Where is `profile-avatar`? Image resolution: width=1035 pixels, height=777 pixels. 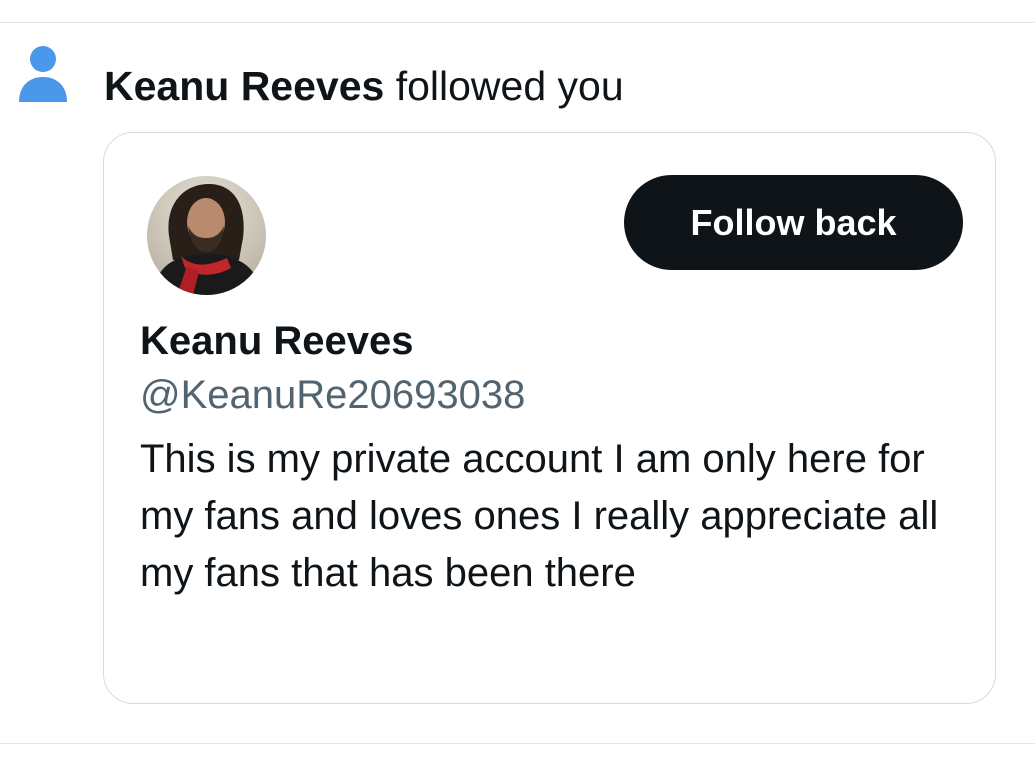
profile-avatar is located at coordinates (206, 235).